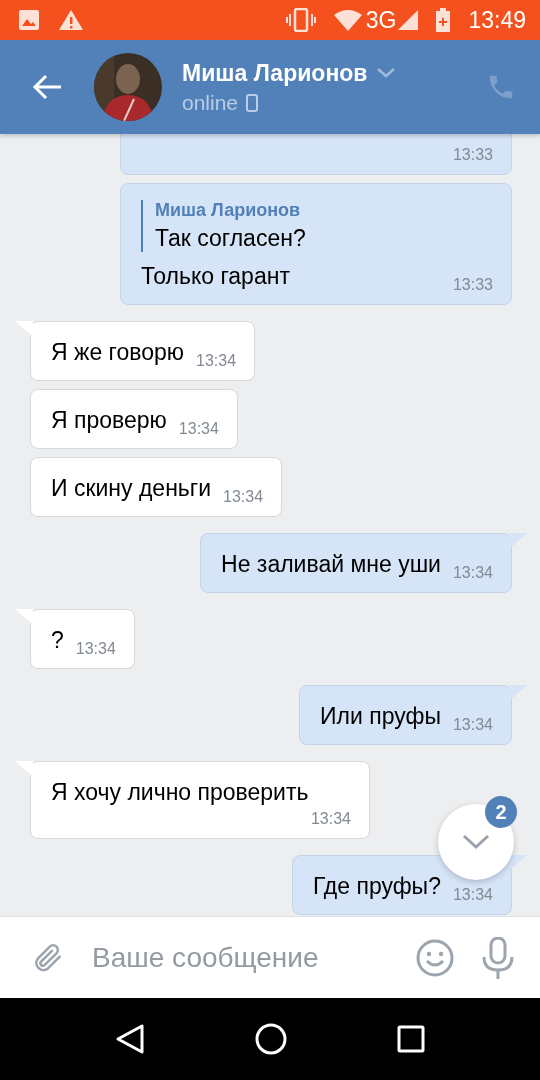  Describe the element at coordinates (411, 1039) in the screenshot. I see `recent-apps-square-icon` at that location.